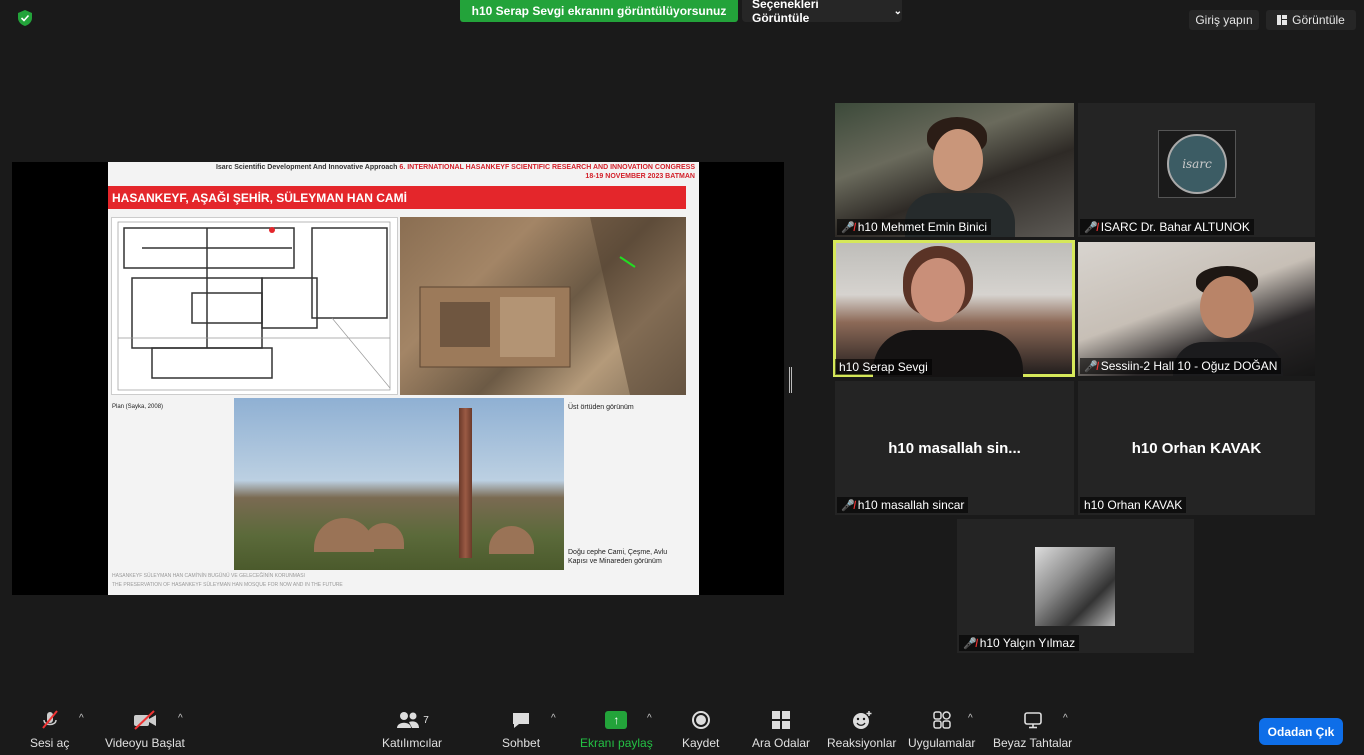 The image size is (1364, 755). What do you see at coordinates (1033, 743) in the screenshot?
I see `whiteboards-label: Beyaz Tahtalar` at bounding box center [1033, 743].